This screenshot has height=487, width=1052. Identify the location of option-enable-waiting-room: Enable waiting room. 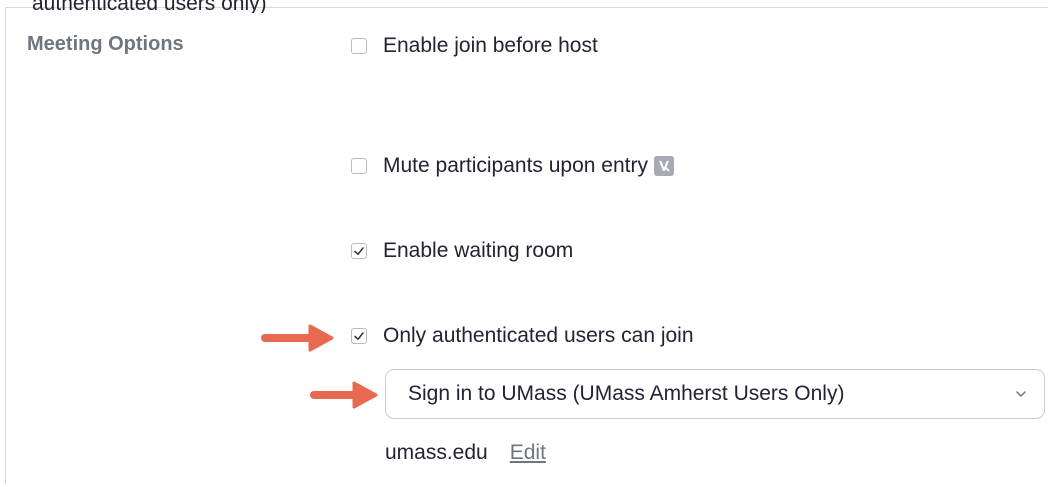
(462, 251).